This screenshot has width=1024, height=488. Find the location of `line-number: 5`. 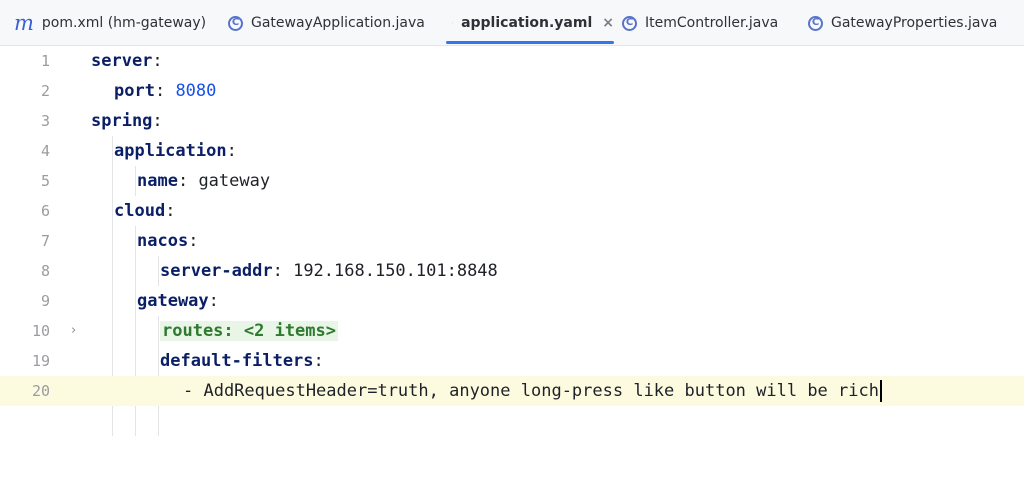

line-number: 5 is located at coordinates (45, 181).